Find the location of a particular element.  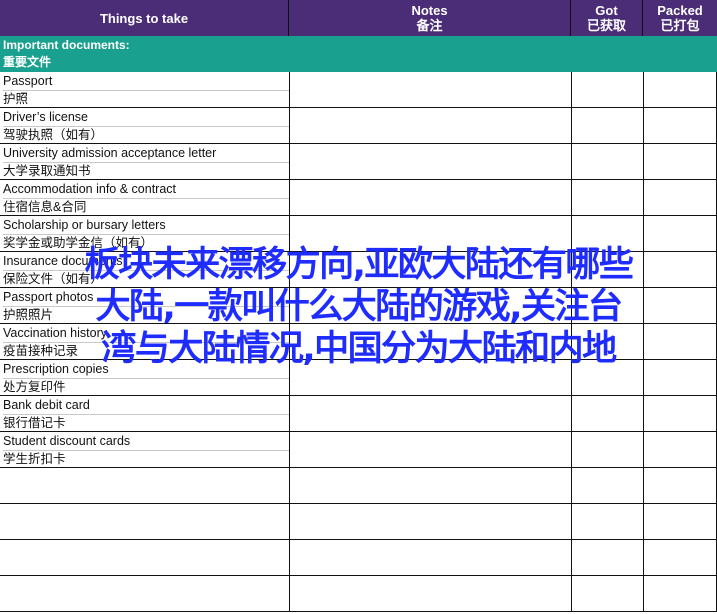

table-row: Driver’s license 驾驶执照（如有） is located at coordinates (358, 126).